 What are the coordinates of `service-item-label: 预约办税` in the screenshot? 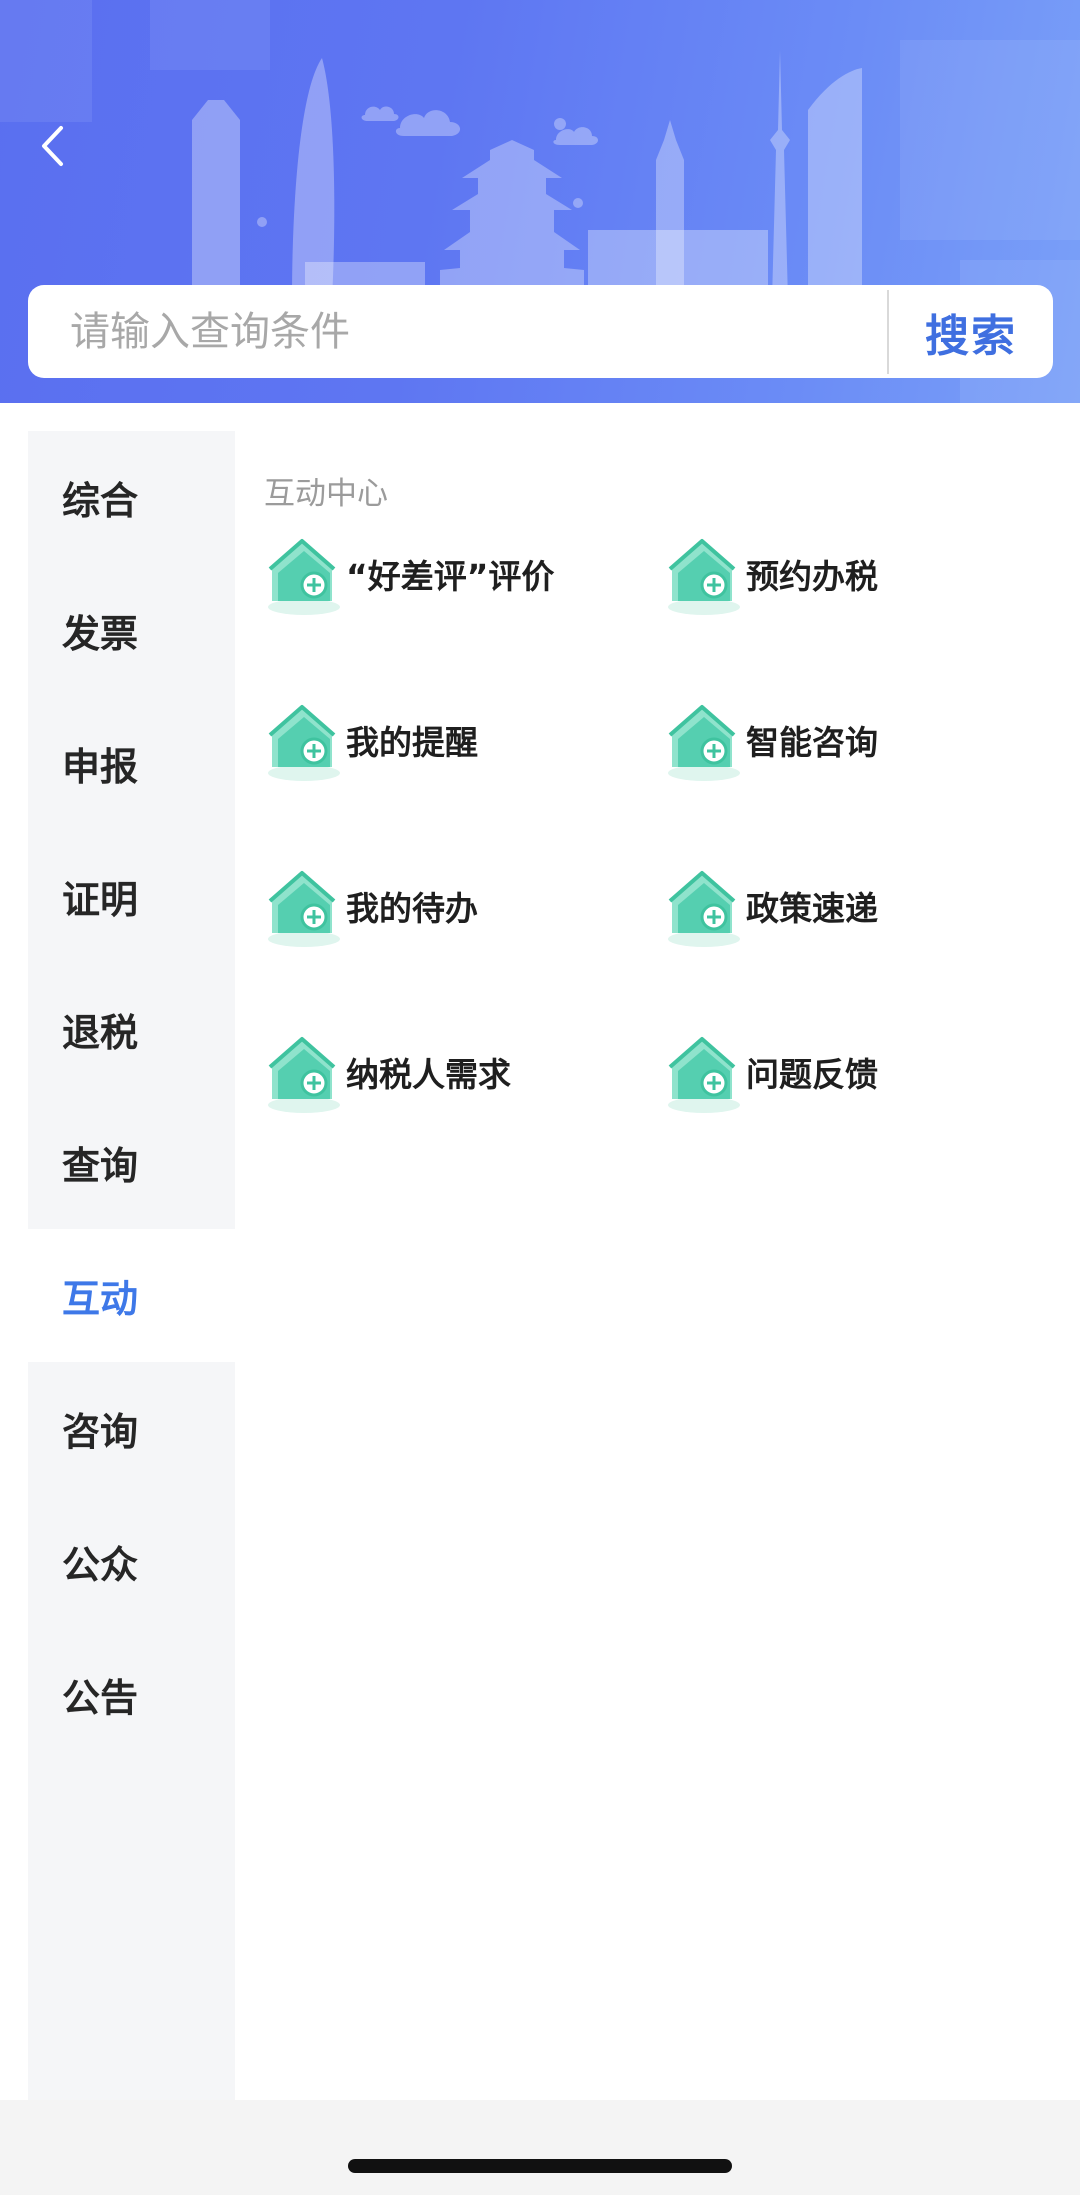 It's located at (812, 576).